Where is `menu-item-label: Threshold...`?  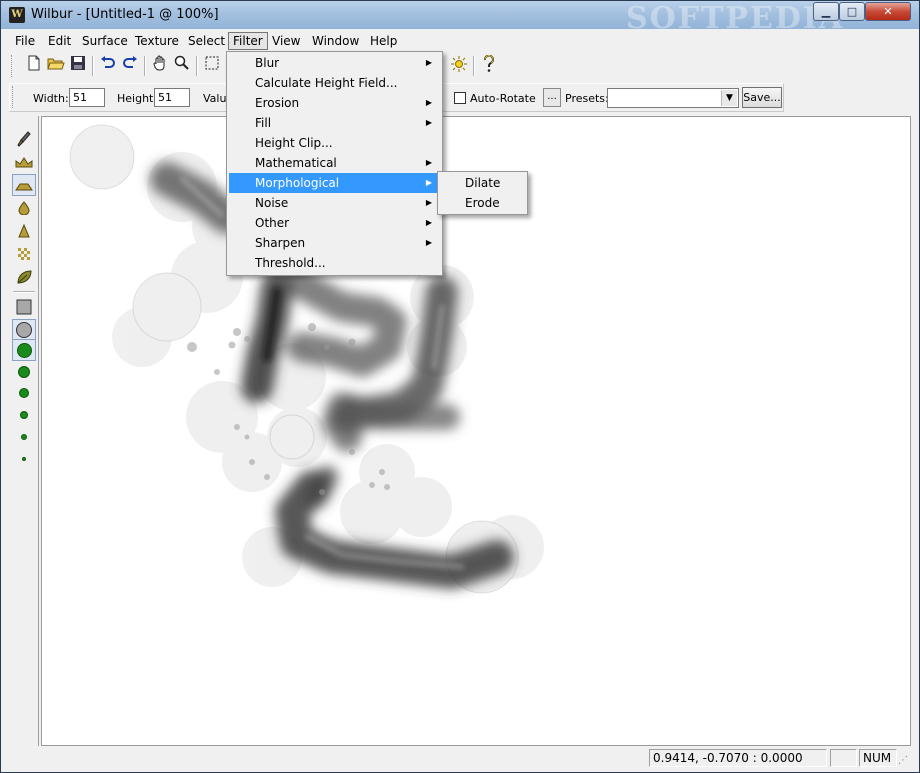 menu-item-label: Threshold... is located at coordinates (290, 263).